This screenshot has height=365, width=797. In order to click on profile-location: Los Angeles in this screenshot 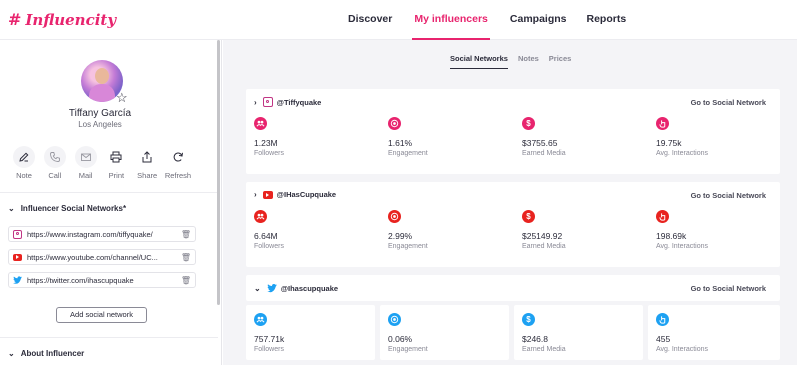, I will do `click(100, 124)`.